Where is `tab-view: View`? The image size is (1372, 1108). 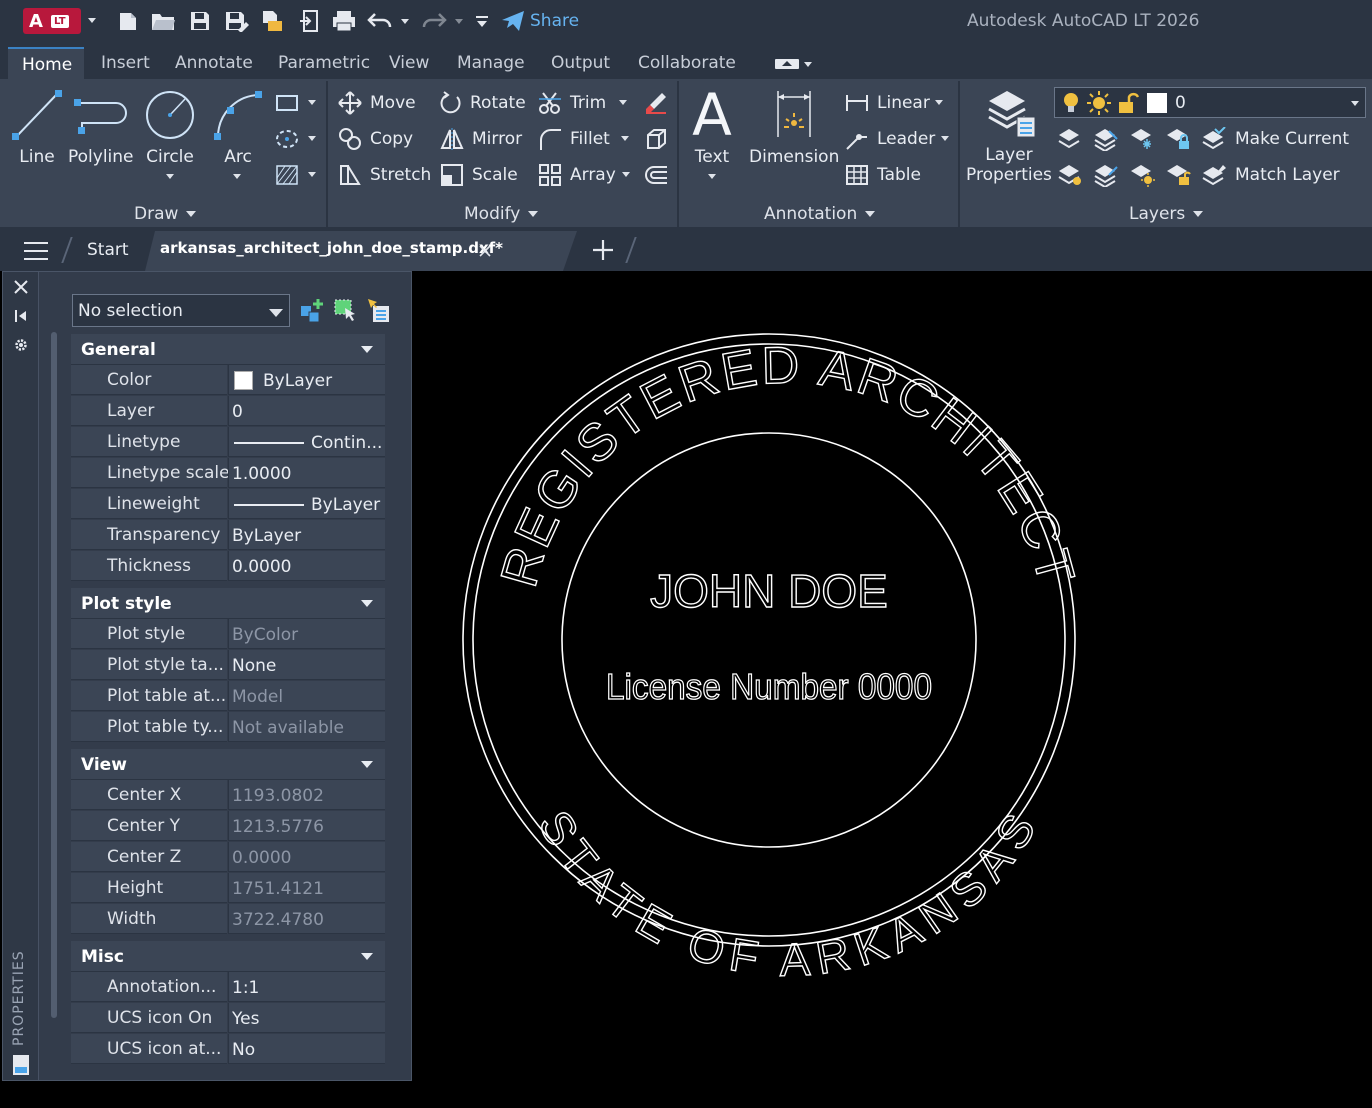
tab-view: View is located at coordinates (409, 63).